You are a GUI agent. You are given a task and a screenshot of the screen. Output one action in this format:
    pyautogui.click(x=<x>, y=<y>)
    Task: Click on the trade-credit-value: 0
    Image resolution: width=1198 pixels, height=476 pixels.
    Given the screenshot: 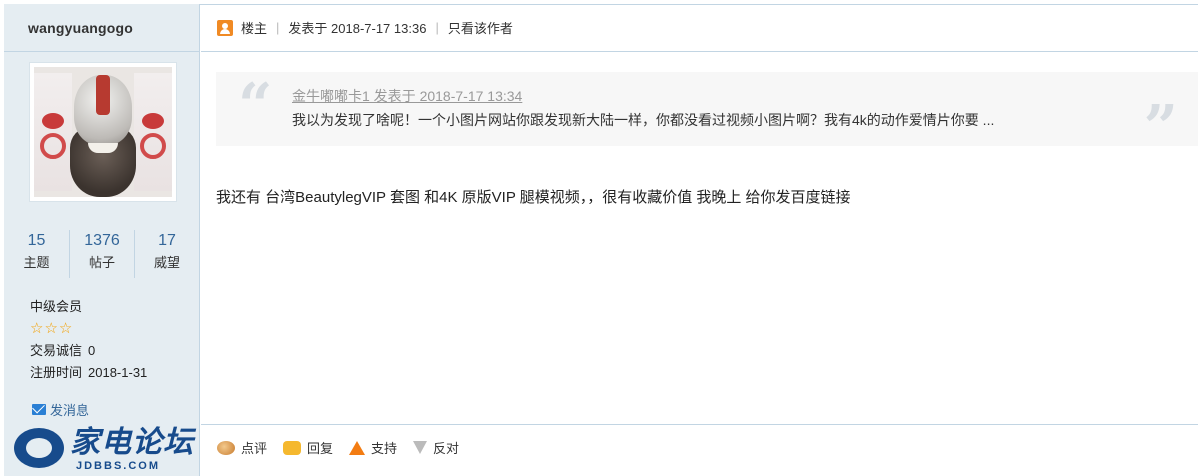 What is the action you would take?
    pyautogui.click(x=92, y=350)
    